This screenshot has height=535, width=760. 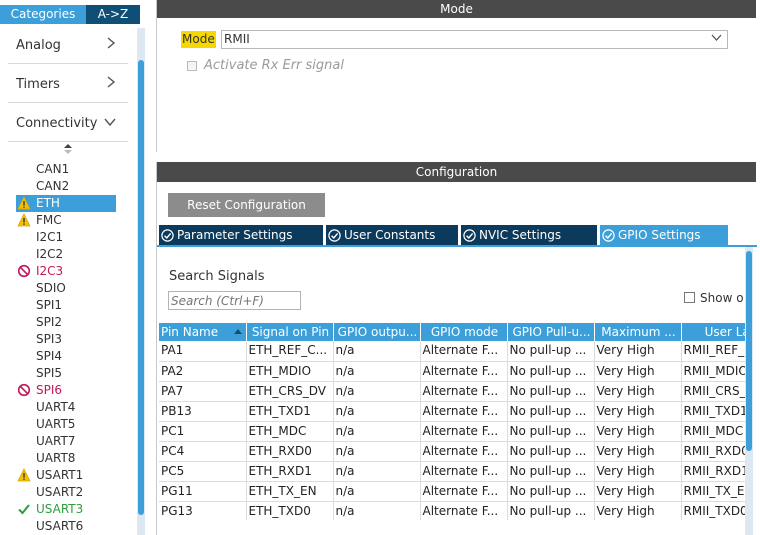 What do you see at coordinates (203, 391) in the screenshot?
I see `table-cell: PA7` at bounding box center [203, 391].